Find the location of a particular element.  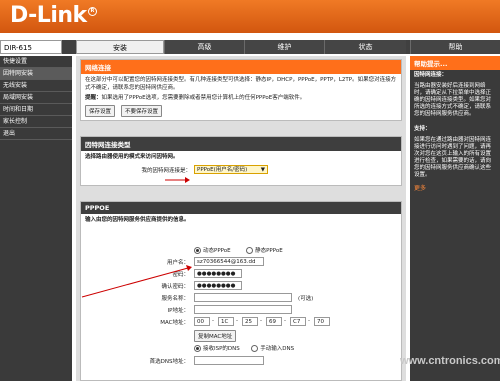

watermark: www.cntronics.com is located at coordinates (450, 361).